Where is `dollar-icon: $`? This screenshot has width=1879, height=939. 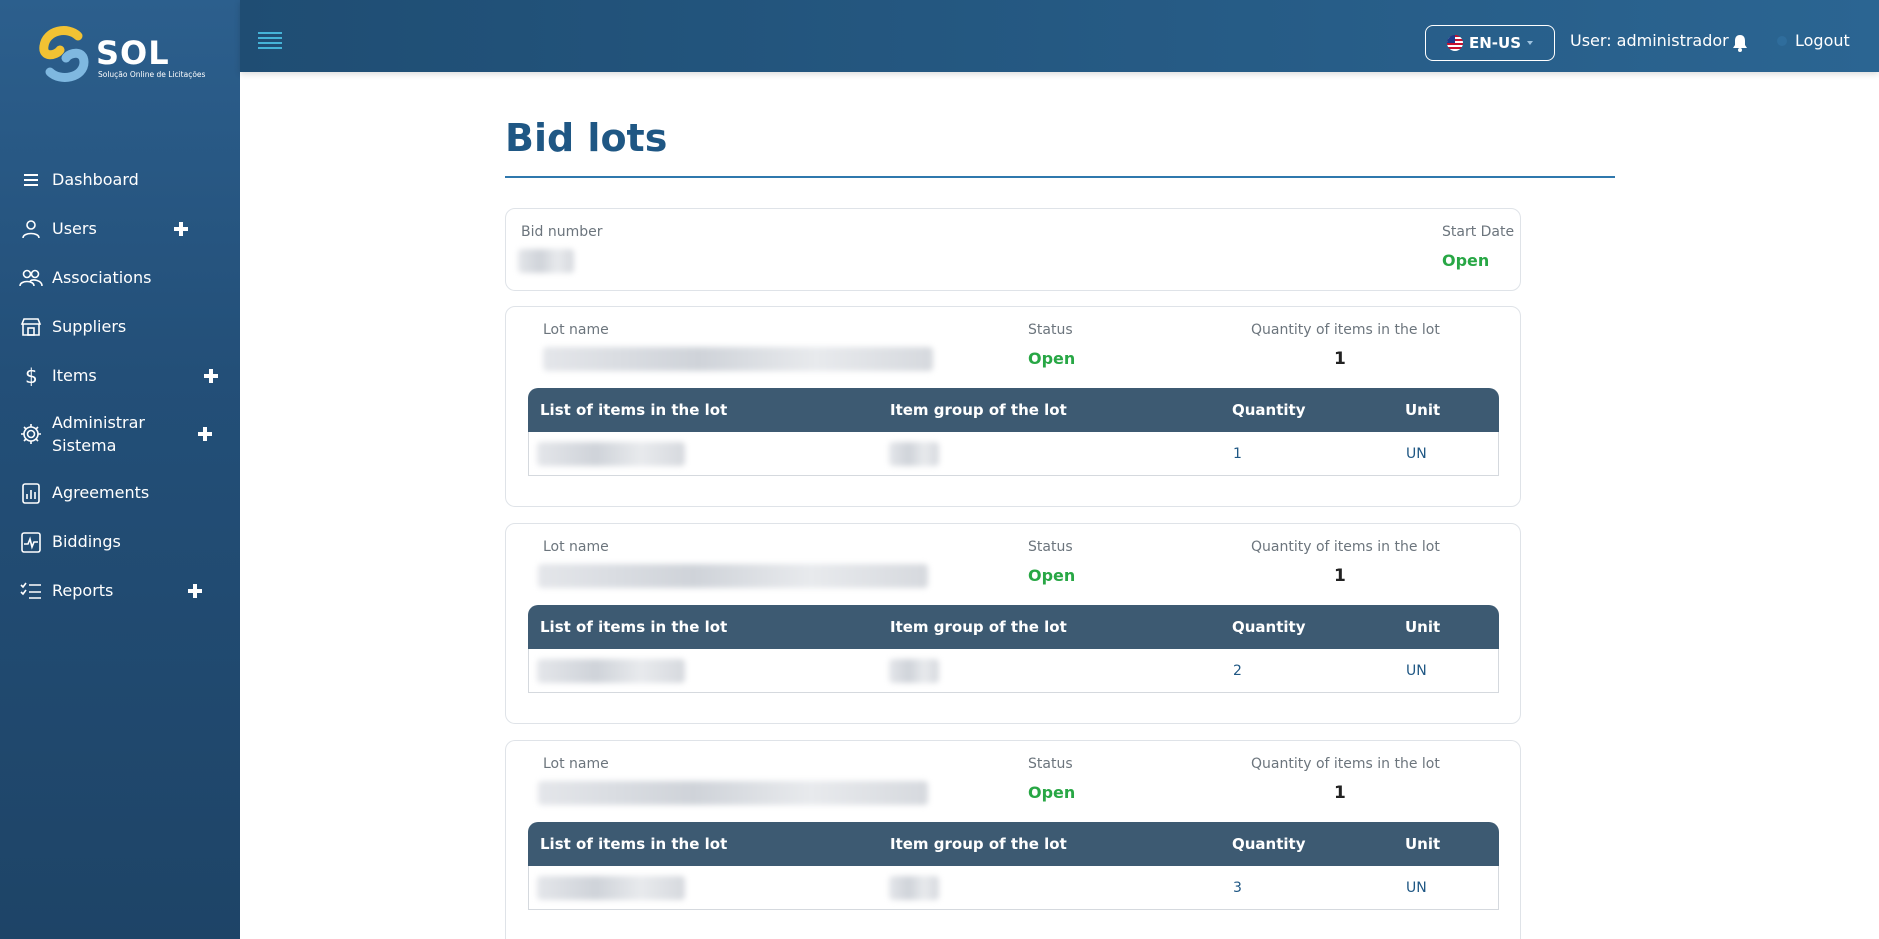 dollar-icon: $ is located at coordinates (31, 376).